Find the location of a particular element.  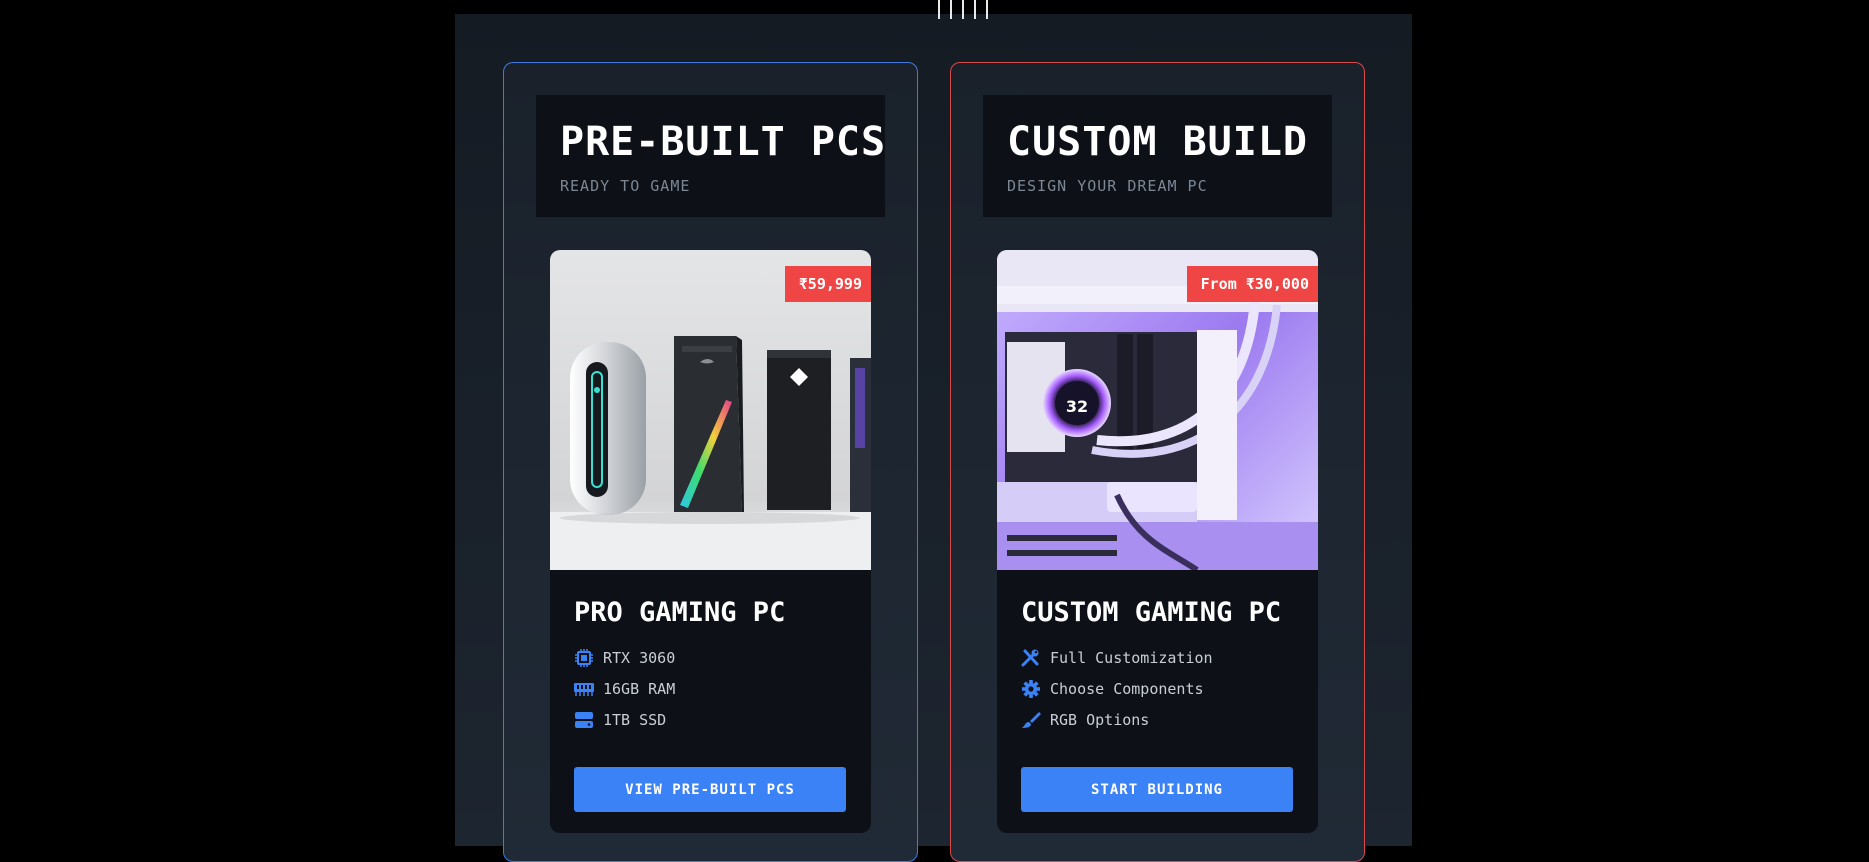

feature-label: 1TB SSD is located at coordinates (635, 720).